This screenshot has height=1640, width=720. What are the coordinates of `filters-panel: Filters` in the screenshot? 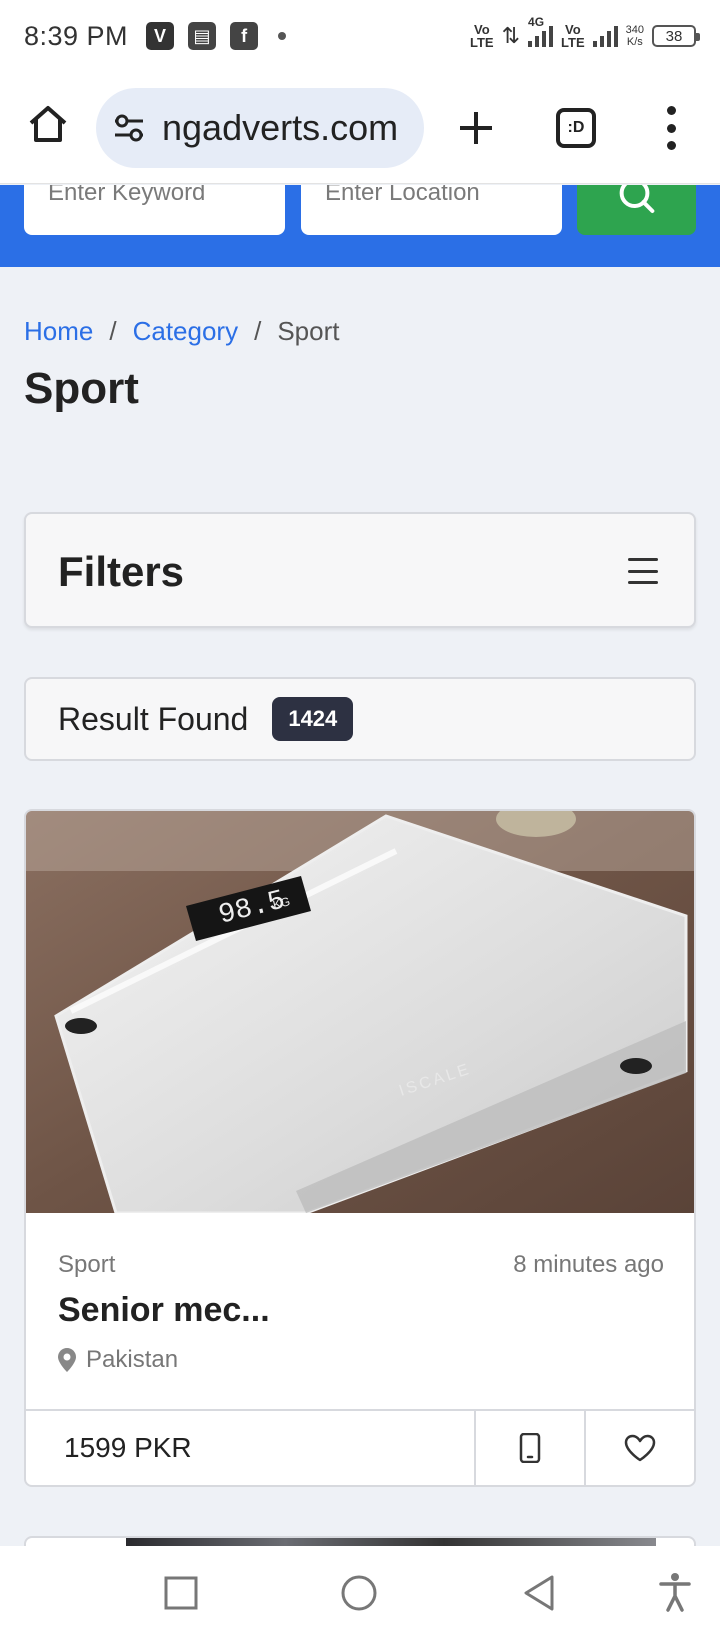 It's located at (360, 570).